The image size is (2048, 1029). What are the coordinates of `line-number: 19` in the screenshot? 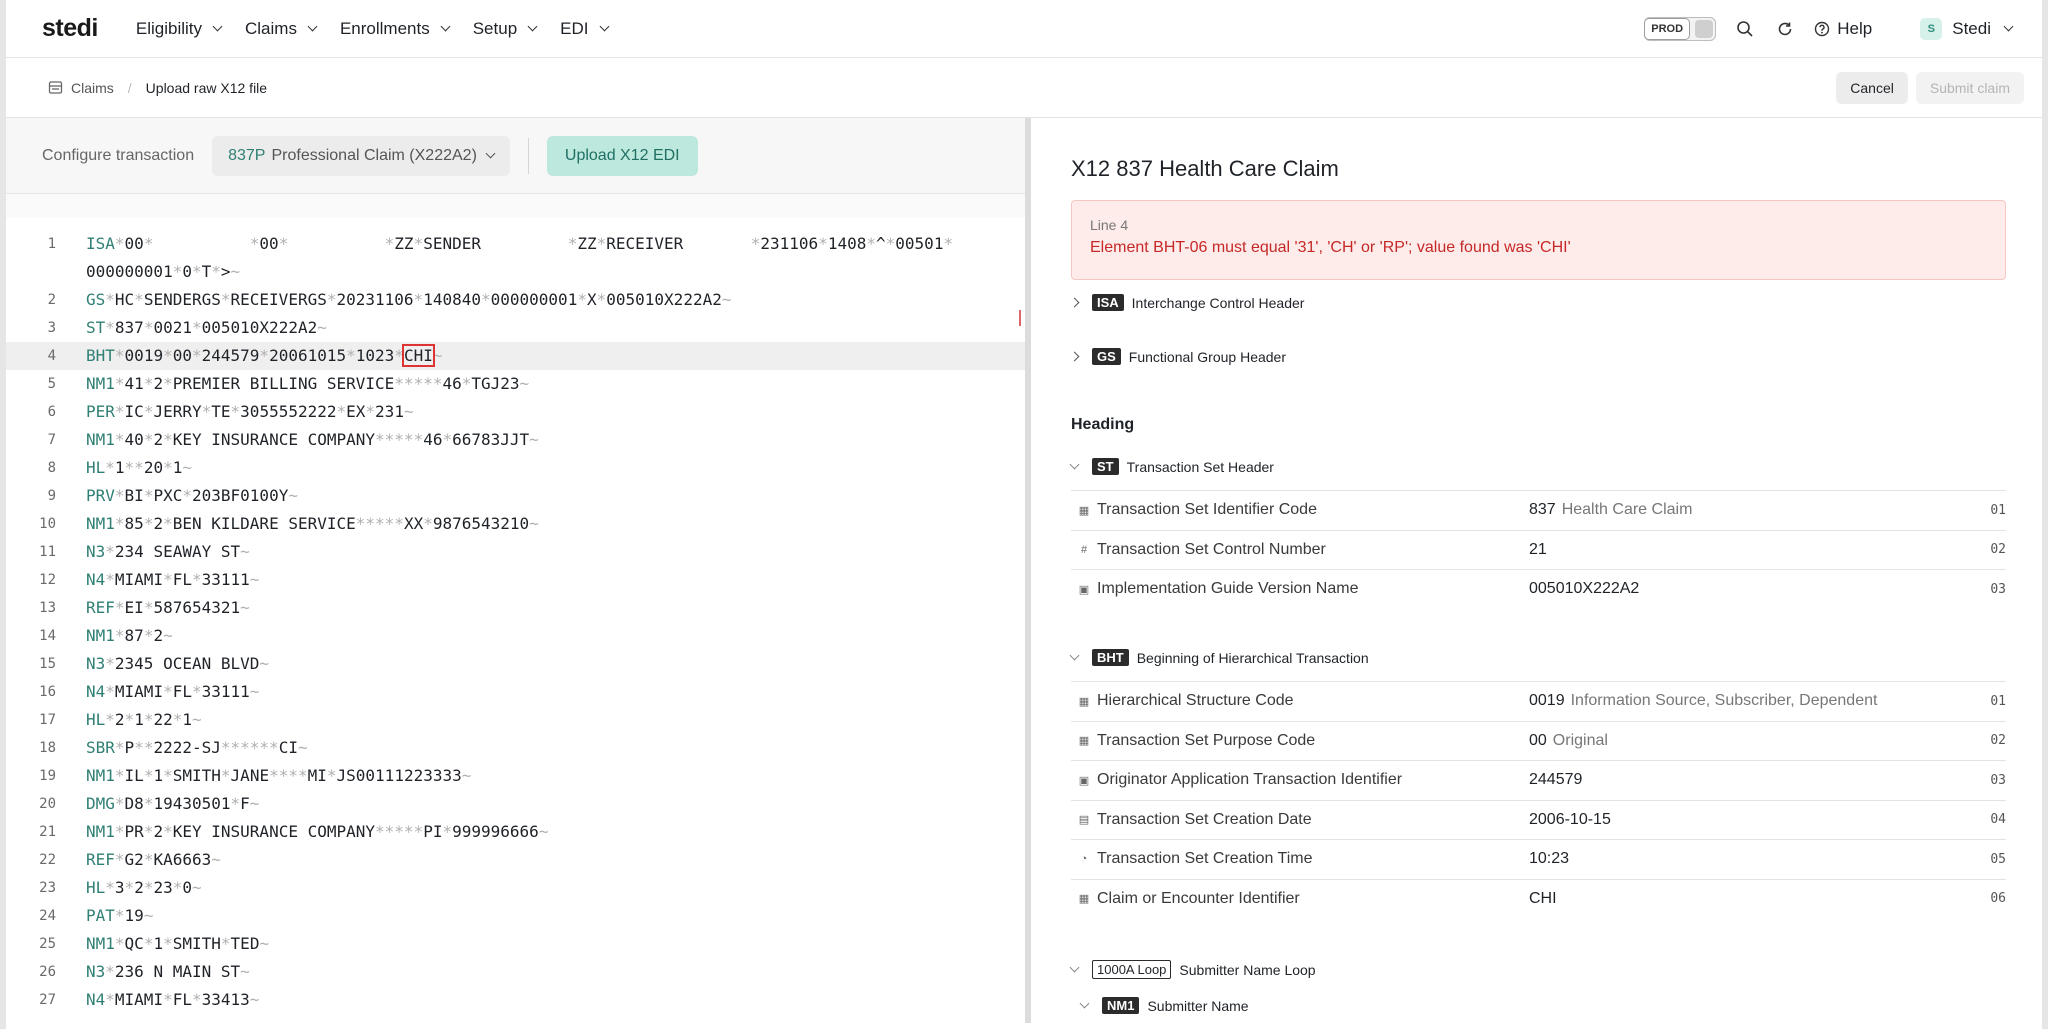 It's located at (47, 776).